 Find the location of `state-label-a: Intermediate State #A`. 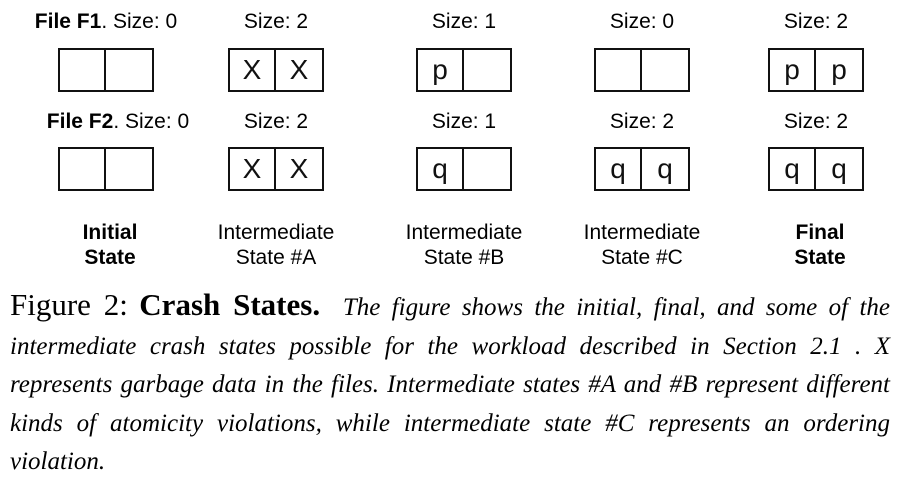

state-label-a: Intermediate State #A is located at coordinates (276, 245).